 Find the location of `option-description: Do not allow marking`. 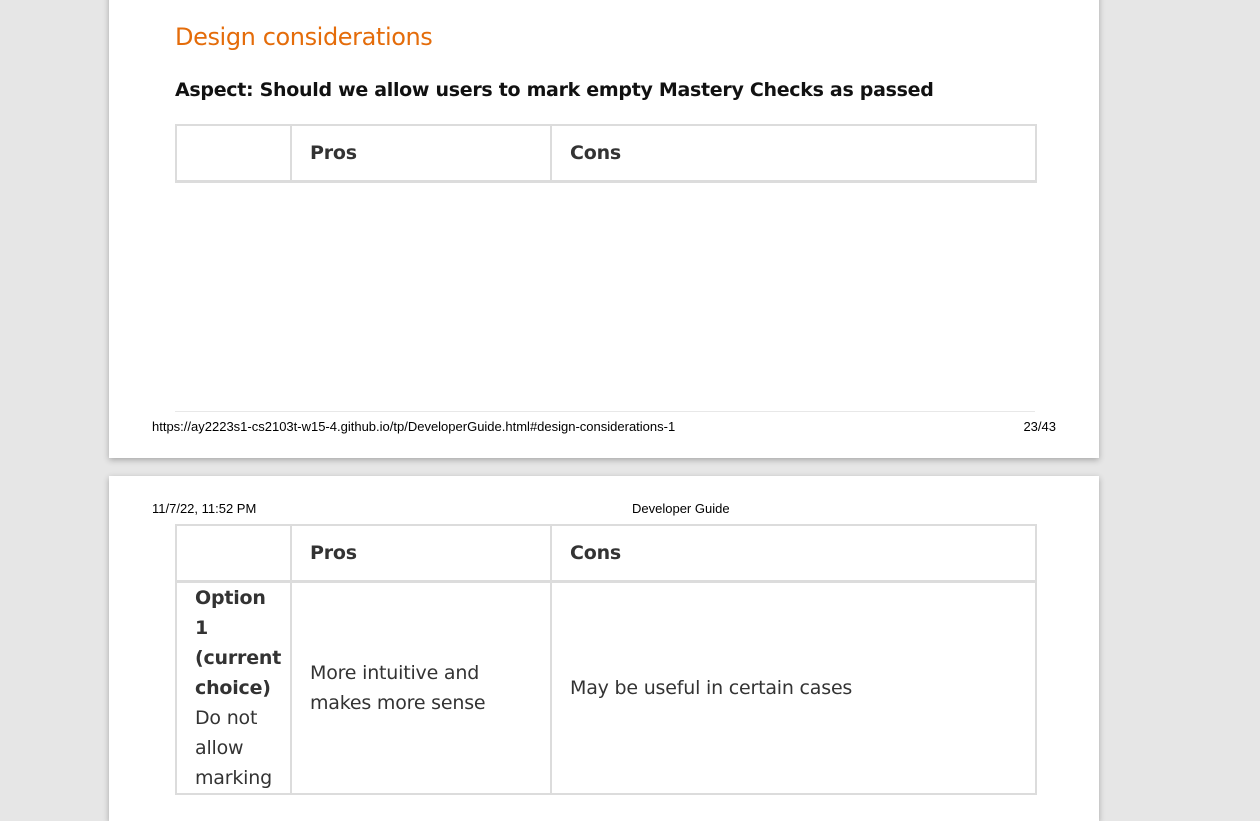

option-description: Do not allow marking is located at coordinates (233, 748).